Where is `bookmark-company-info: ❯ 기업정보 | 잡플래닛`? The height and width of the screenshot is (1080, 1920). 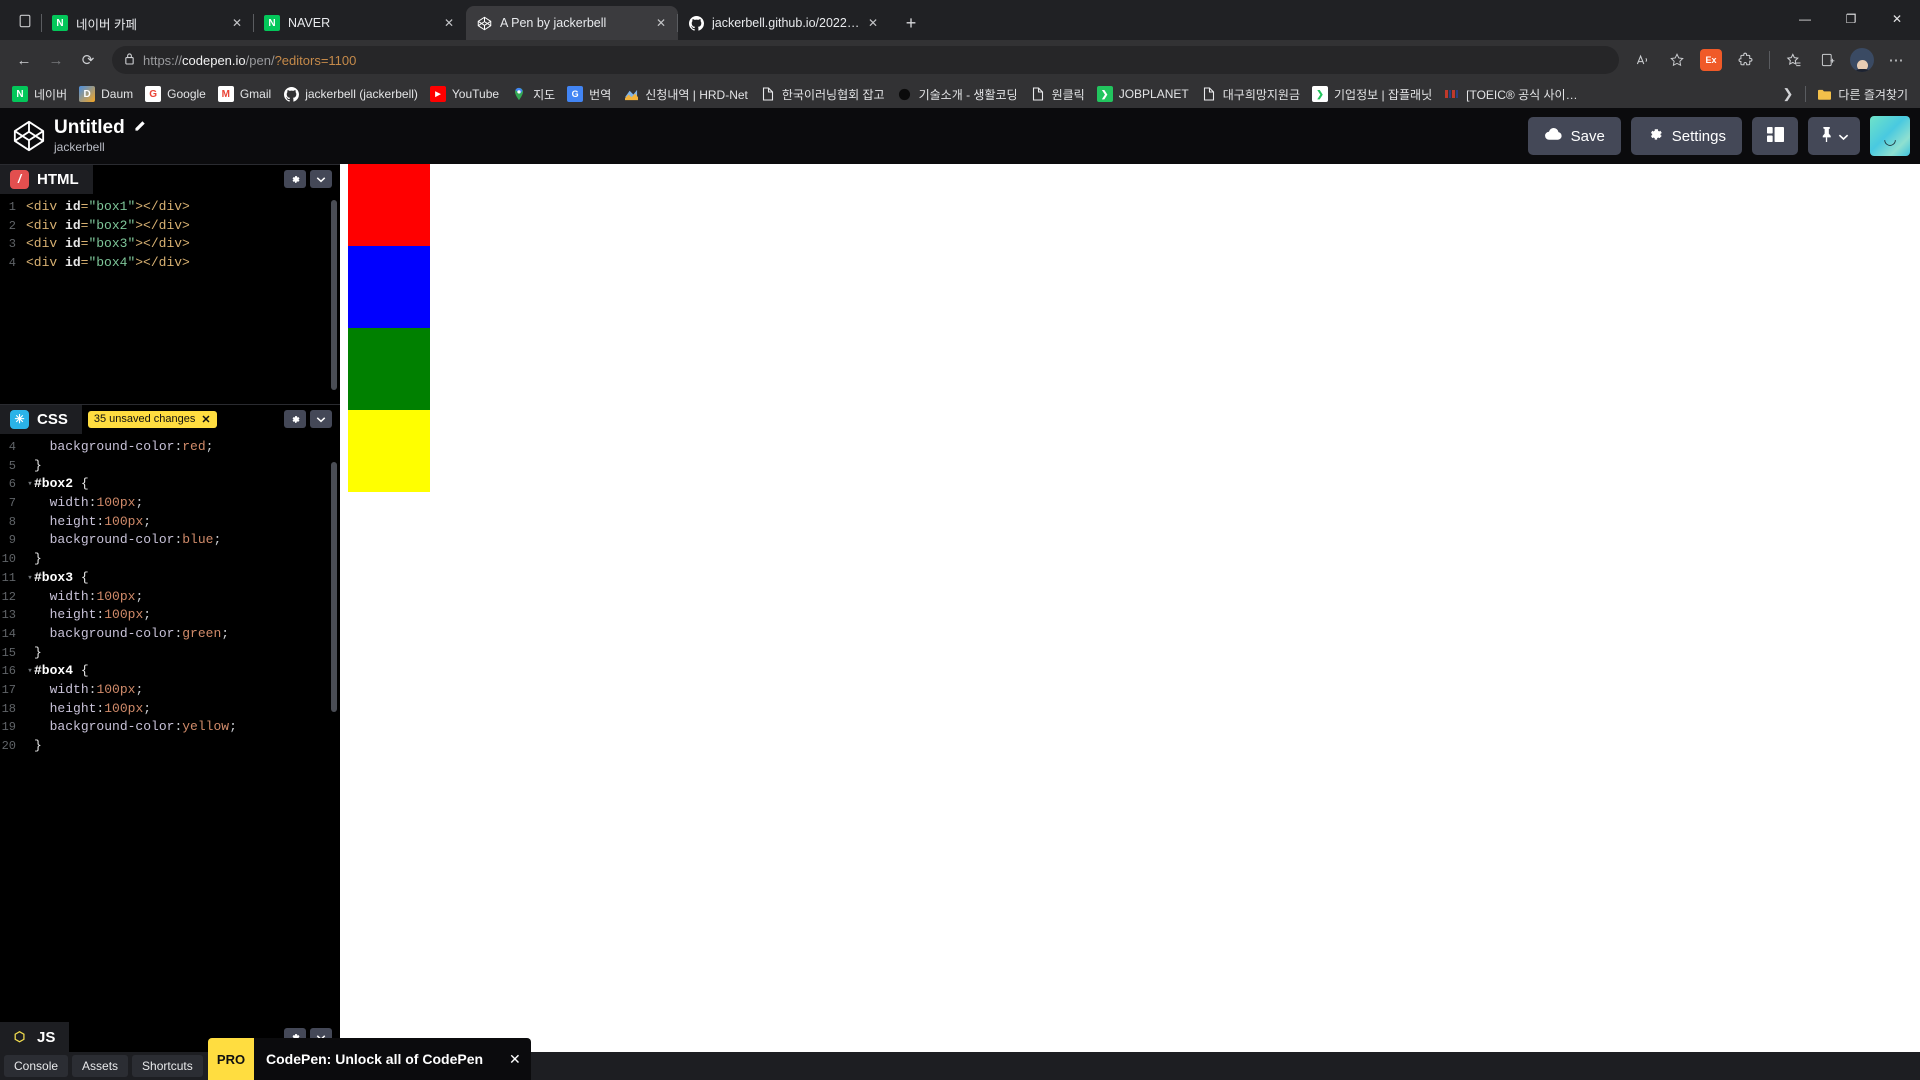
bookmark-company-info: ❯ 기업정보 | 잡플래닛 is located at coordinates (1372, 94).